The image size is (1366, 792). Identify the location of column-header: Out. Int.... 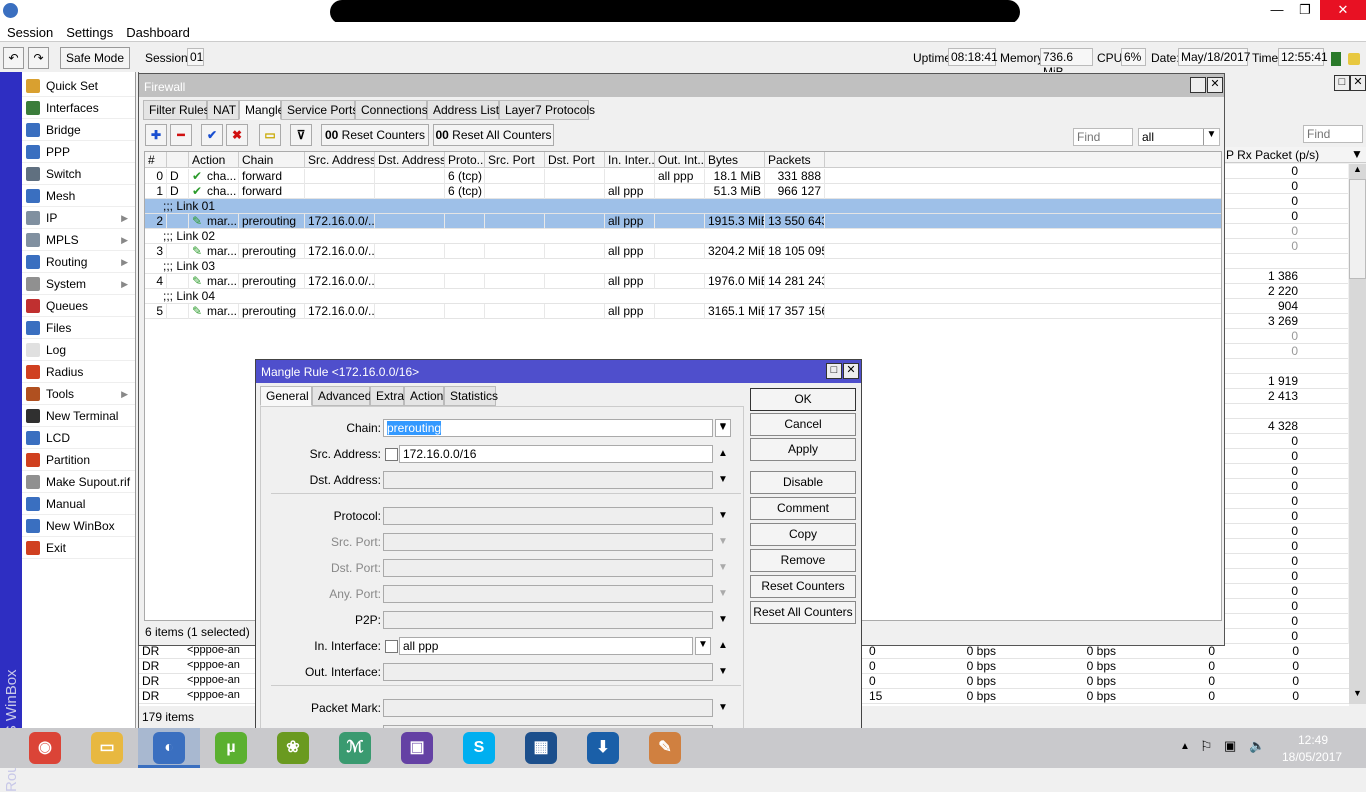
(680, 160).